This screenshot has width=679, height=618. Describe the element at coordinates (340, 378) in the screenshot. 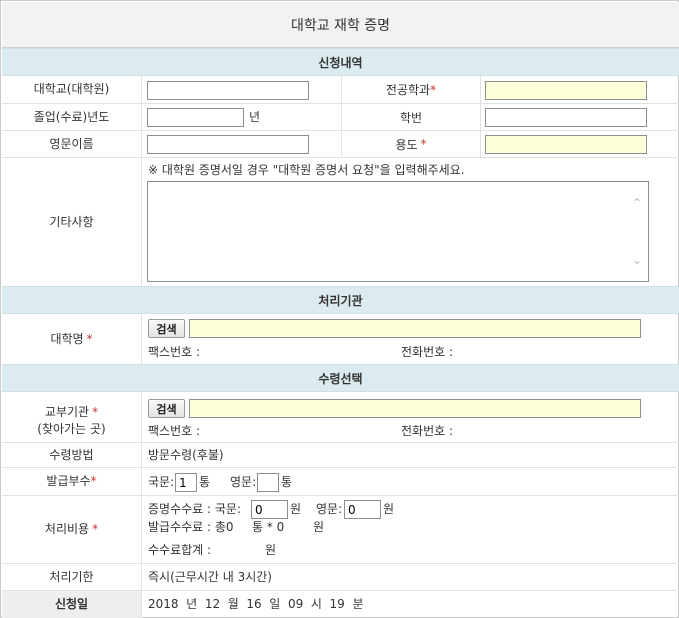

I see `section-receive-header: 수령선택` at that location.